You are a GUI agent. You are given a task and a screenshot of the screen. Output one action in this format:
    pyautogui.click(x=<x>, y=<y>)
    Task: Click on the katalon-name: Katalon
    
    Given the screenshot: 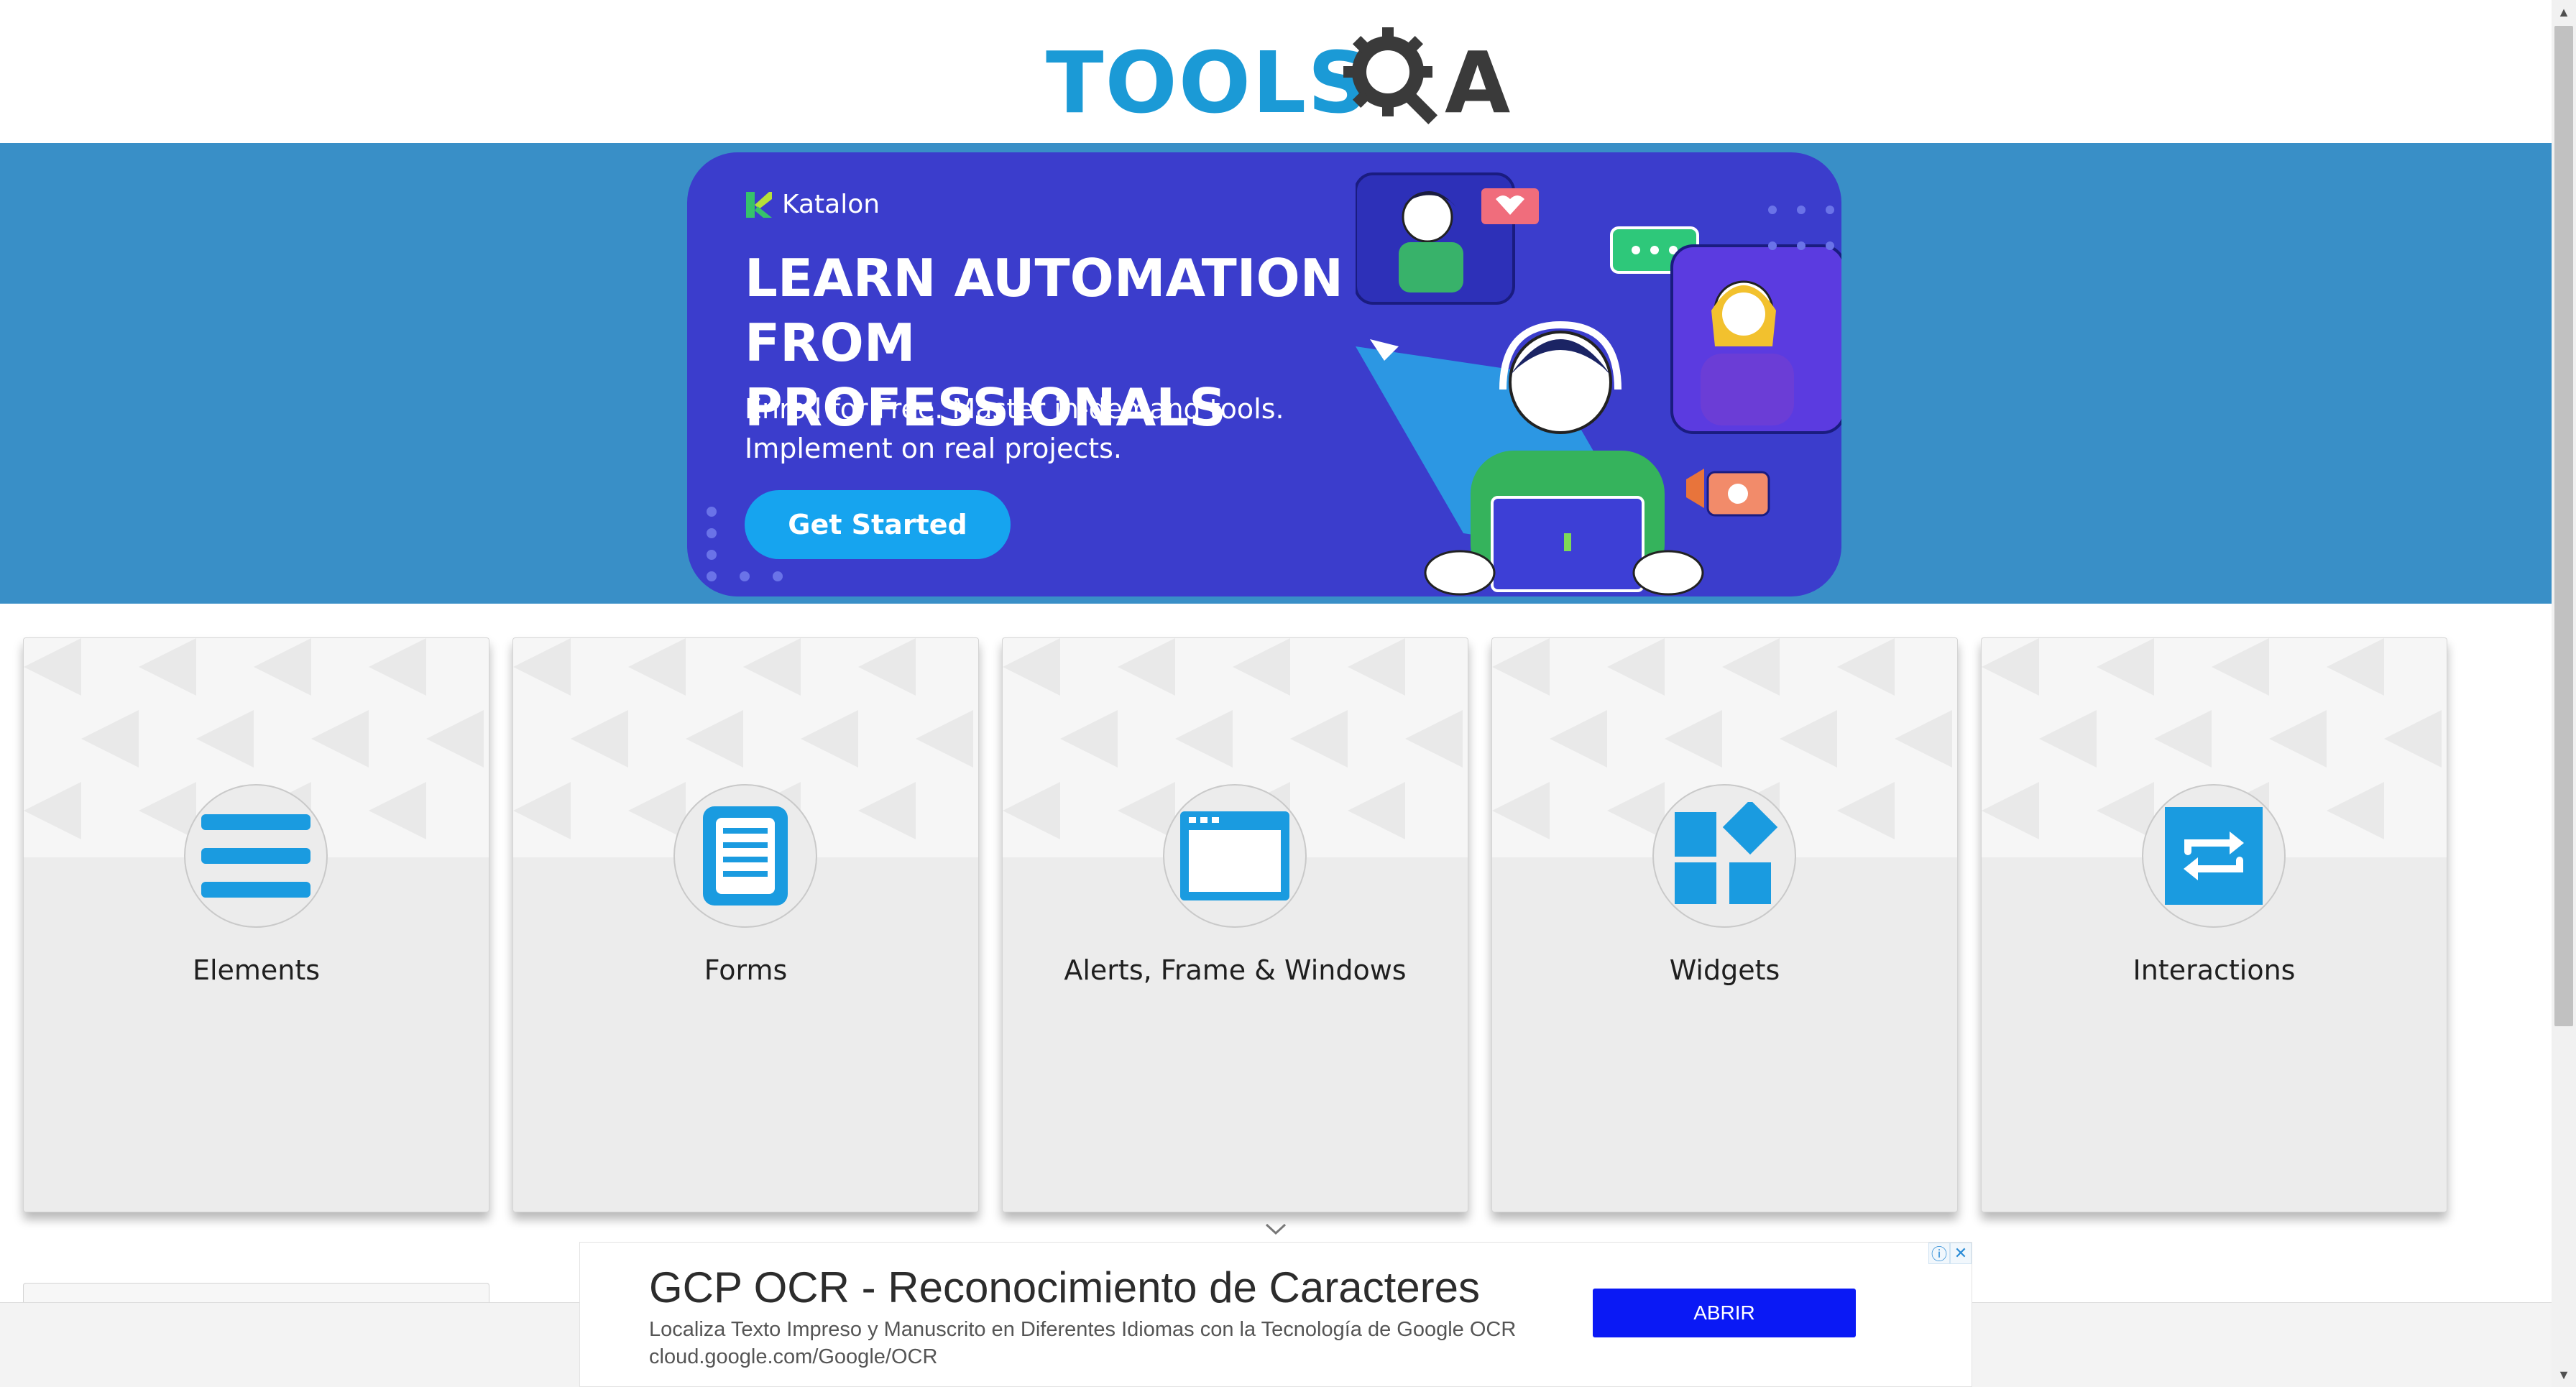 What is the action you would take?
    pyautogui.click(x=831, y=205)
    